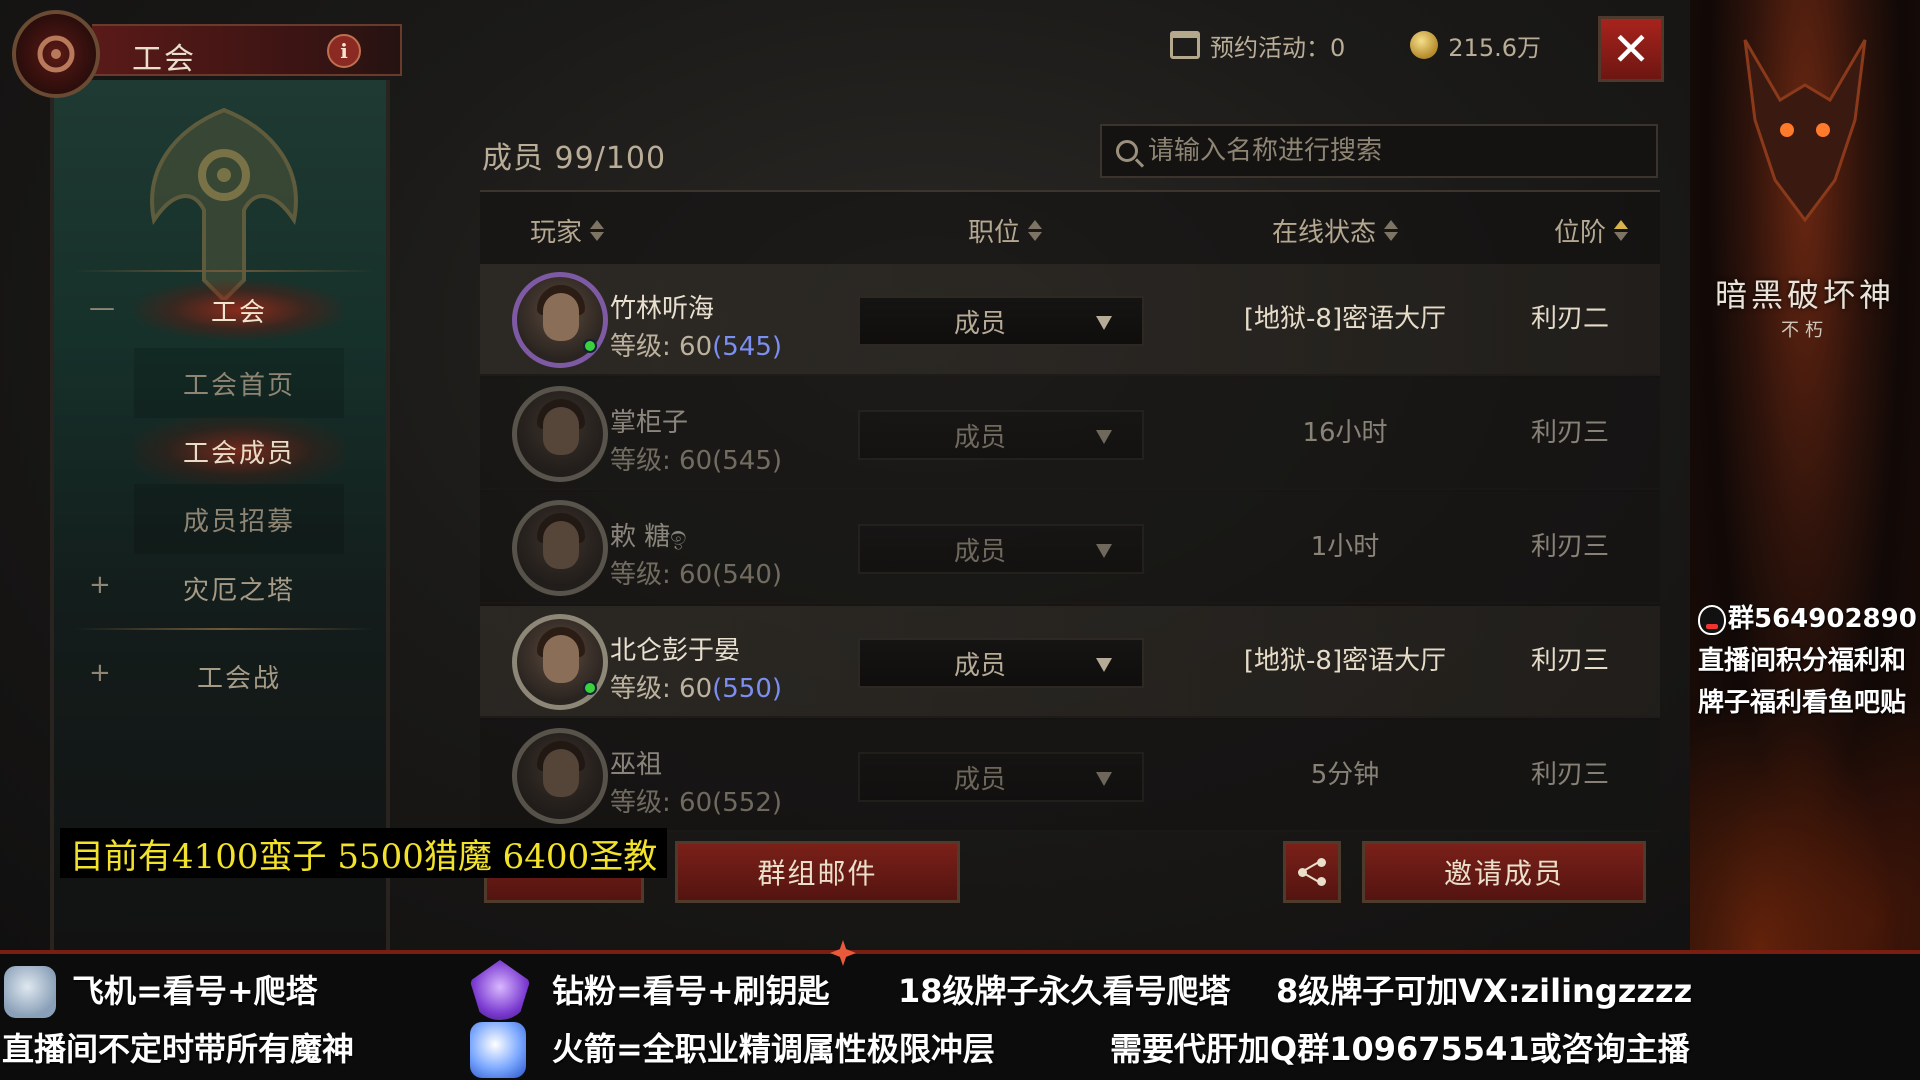 Image resolution: width=1920 pixels, height=1080 pixels. I want to click on table-row: 掌柜子 等级: 60(545) 成员 16小时 利刃三, so click(1070, 434).